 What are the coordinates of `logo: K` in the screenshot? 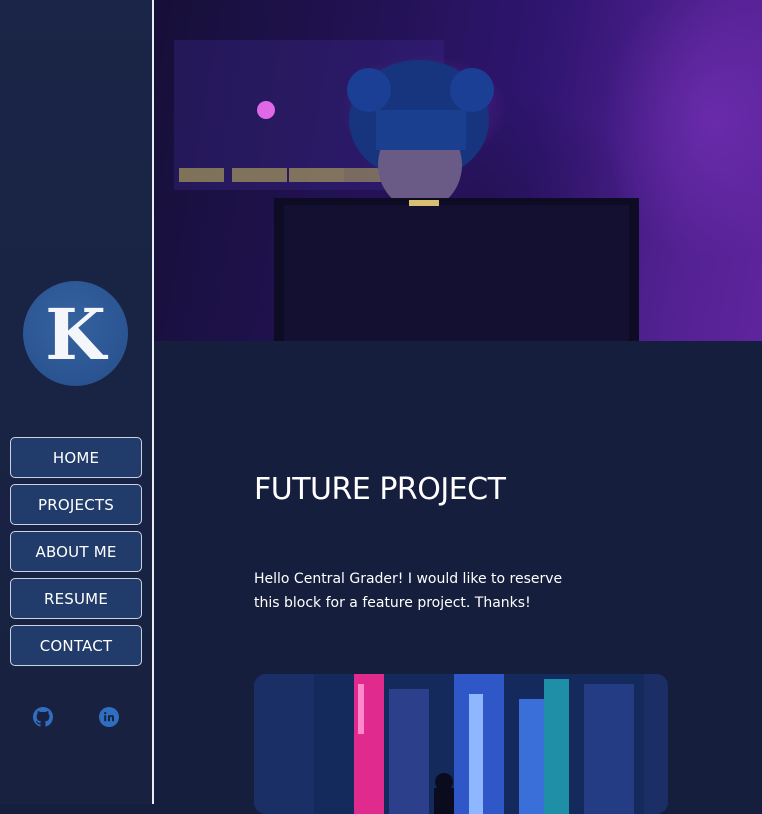 It's located at (75, 333).